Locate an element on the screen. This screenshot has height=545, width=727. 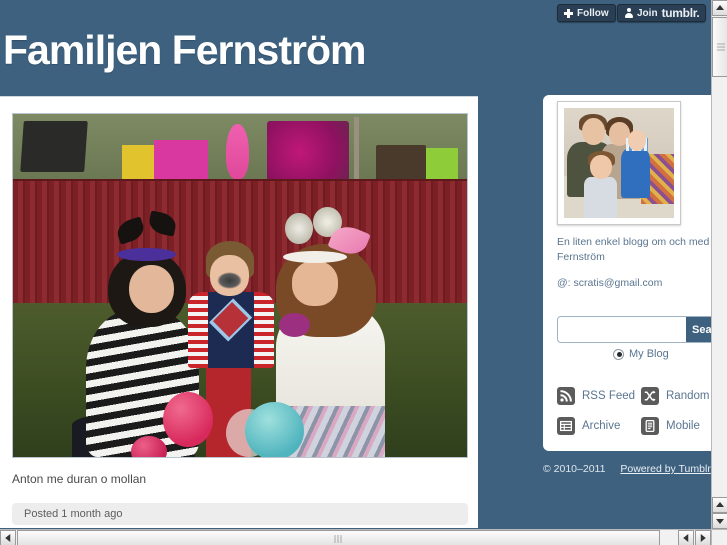
photo-person-right-head is located at coordinates (315, 284).